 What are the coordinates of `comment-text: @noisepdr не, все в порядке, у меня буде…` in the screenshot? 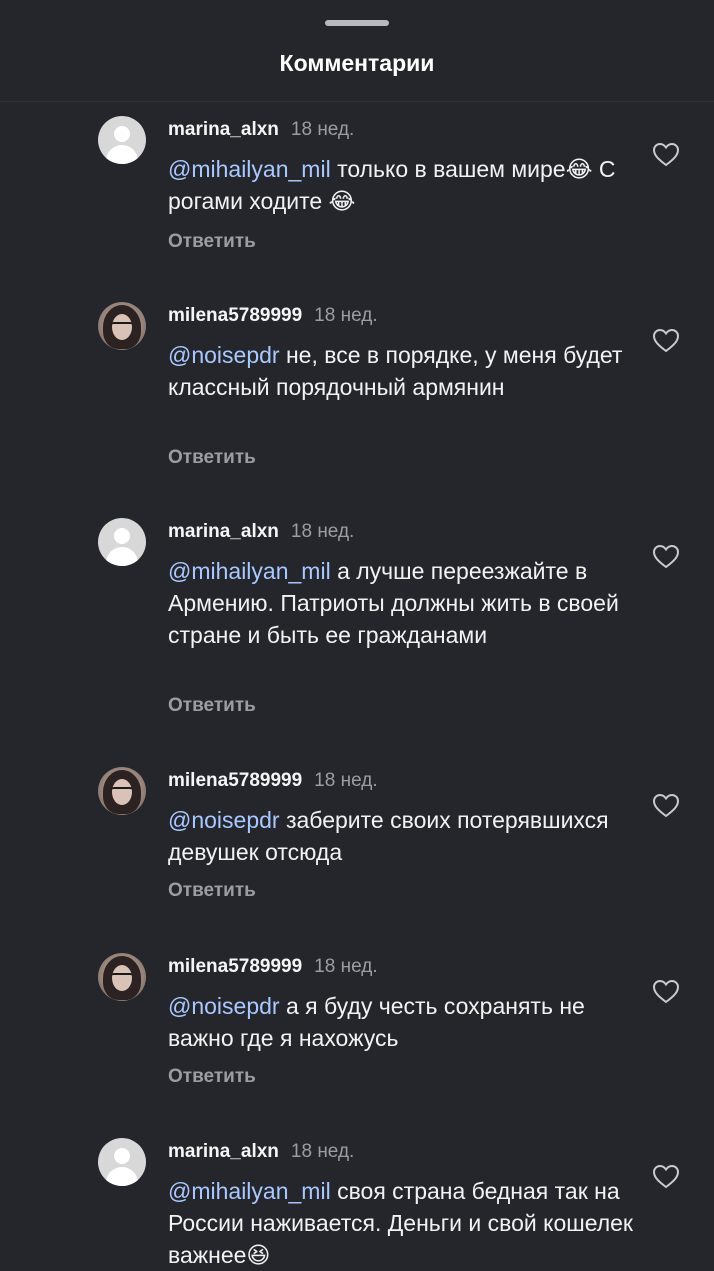 It's located at (403, 371).